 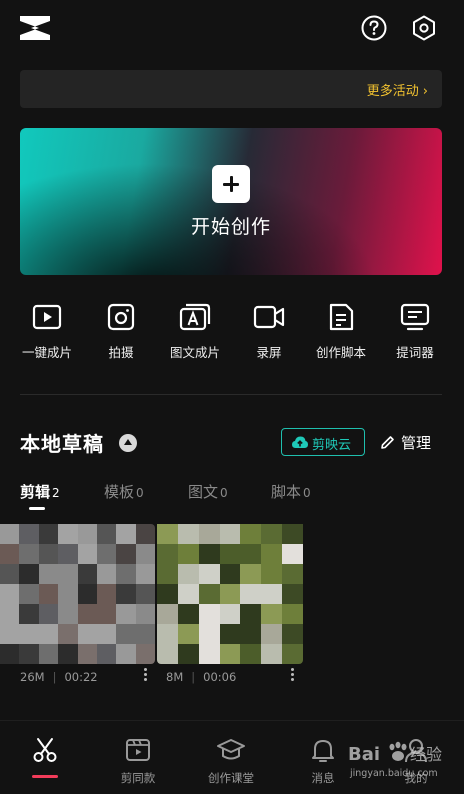 I want to click on tool-one-click-video: 一键成片, so click(x=47, y=331).